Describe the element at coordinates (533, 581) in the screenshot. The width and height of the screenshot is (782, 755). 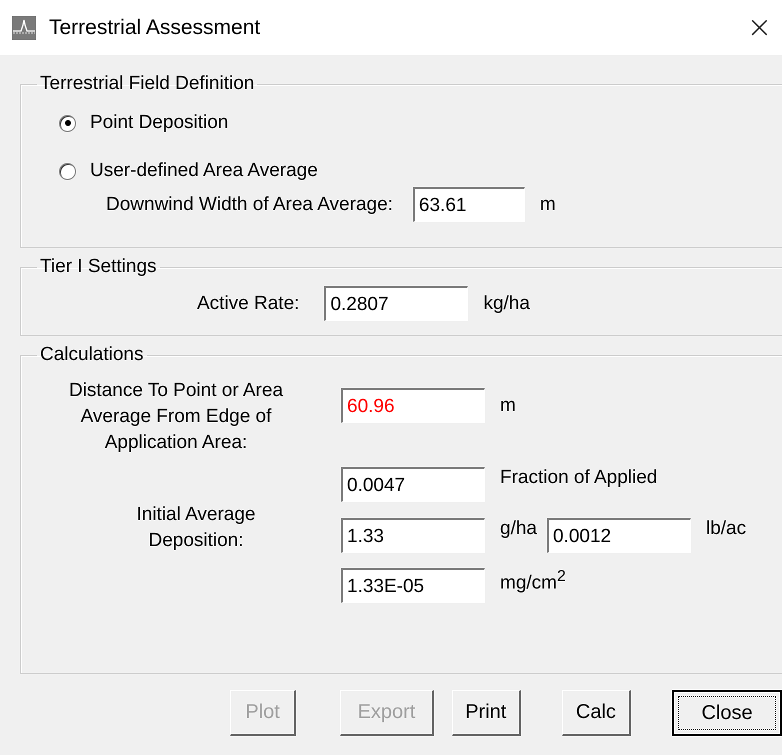
I see `unit-label: mg/cm$^{2}$` at that location.